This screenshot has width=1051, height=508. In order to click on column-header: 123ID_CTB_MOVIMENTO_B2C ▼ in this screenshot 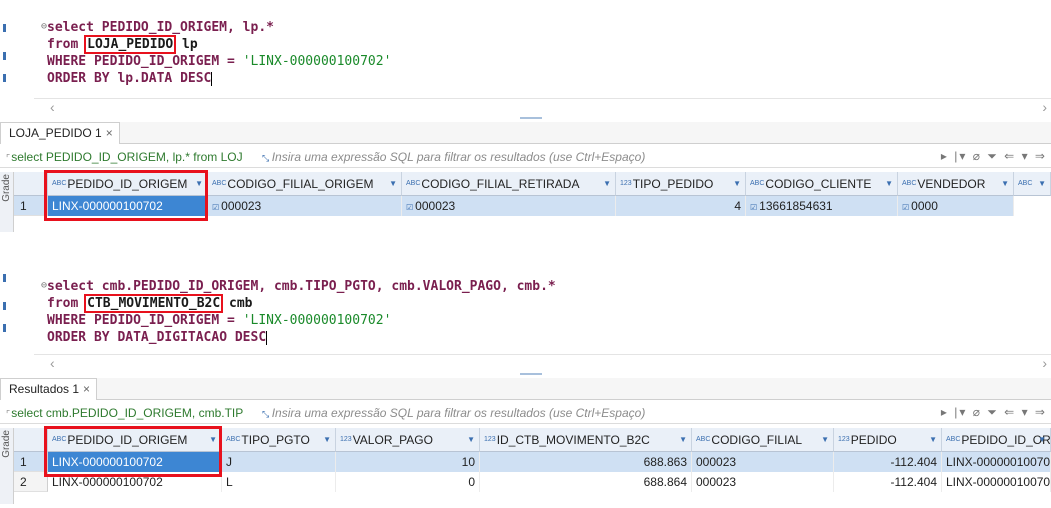, I will do `click(586, 440)`.